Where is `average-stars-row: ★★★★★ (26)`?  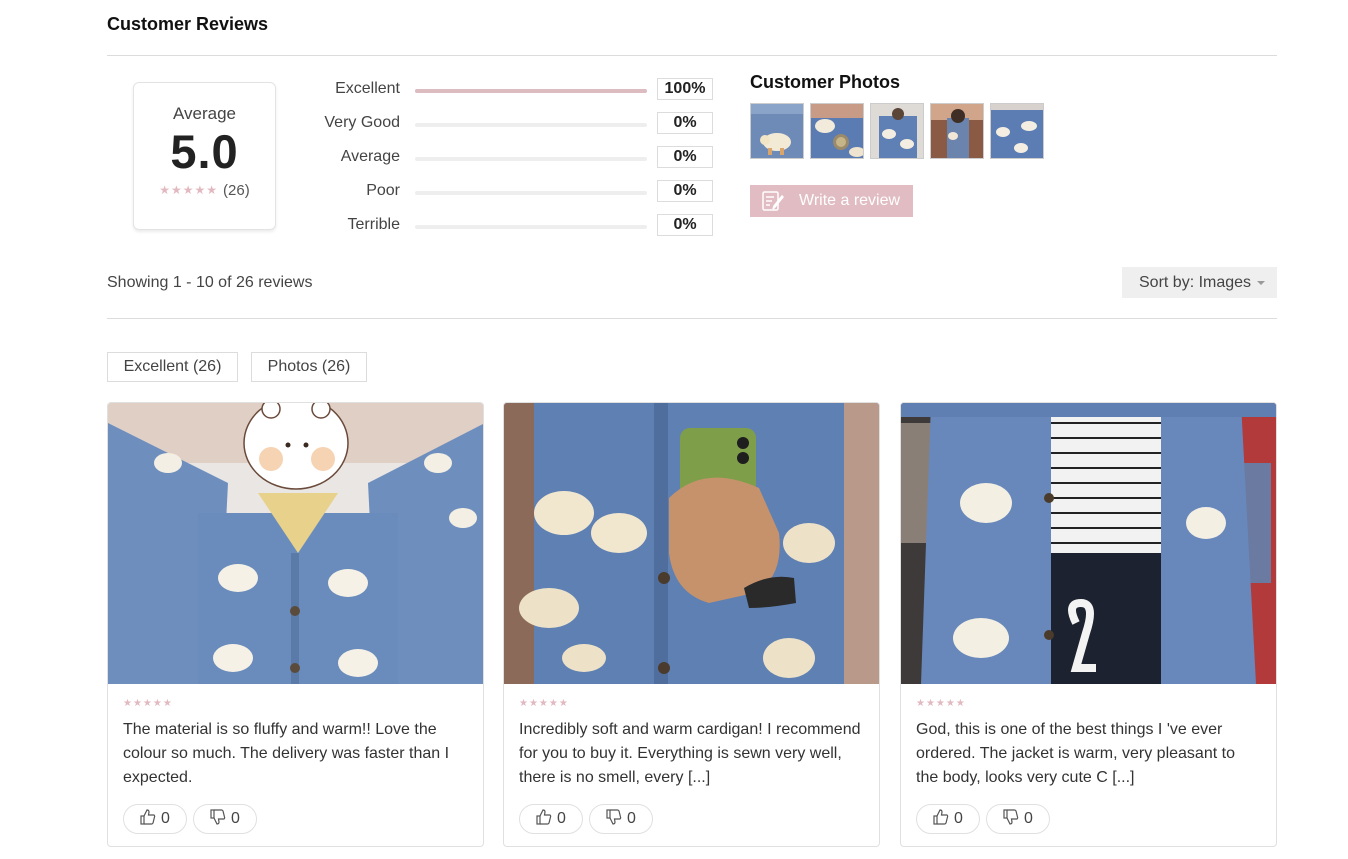
average-stars-row: ★★★★★ (26) is located at coordinates (204, 190).